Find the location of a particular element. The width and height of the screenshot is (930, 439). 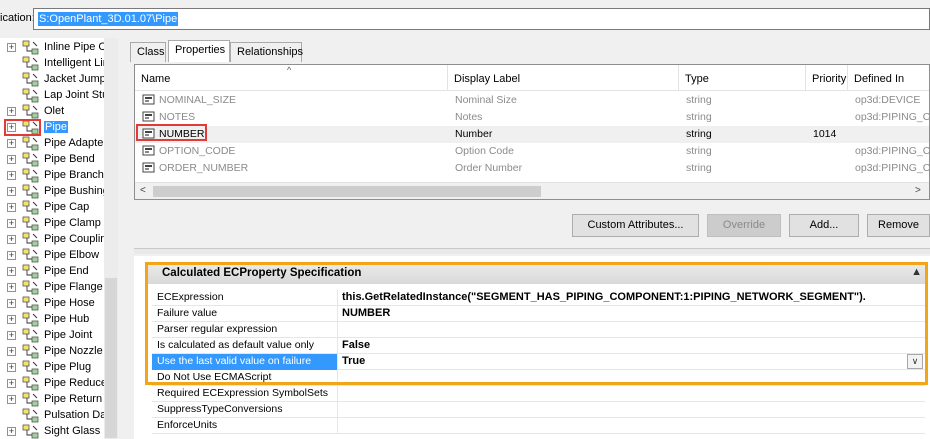

column-header-type: Type is located at coordinates (742, 78).